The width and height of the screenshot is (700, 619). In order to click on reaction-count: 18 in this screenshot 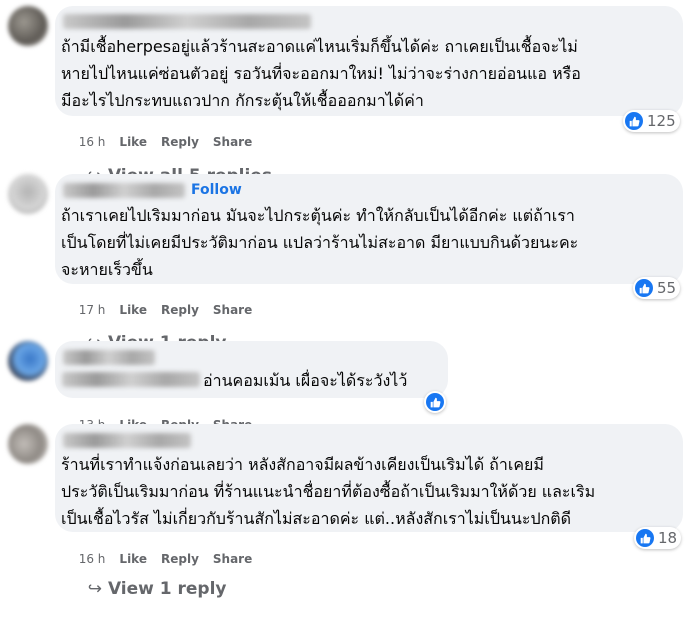, I will do `click(658, 538)`.